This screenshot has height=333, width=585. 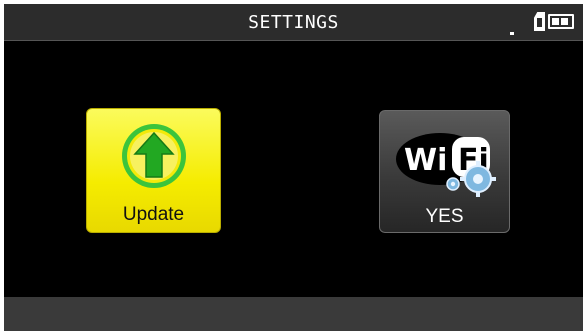 I want to click on update-arrow-icon, so click(x=154, y=156).